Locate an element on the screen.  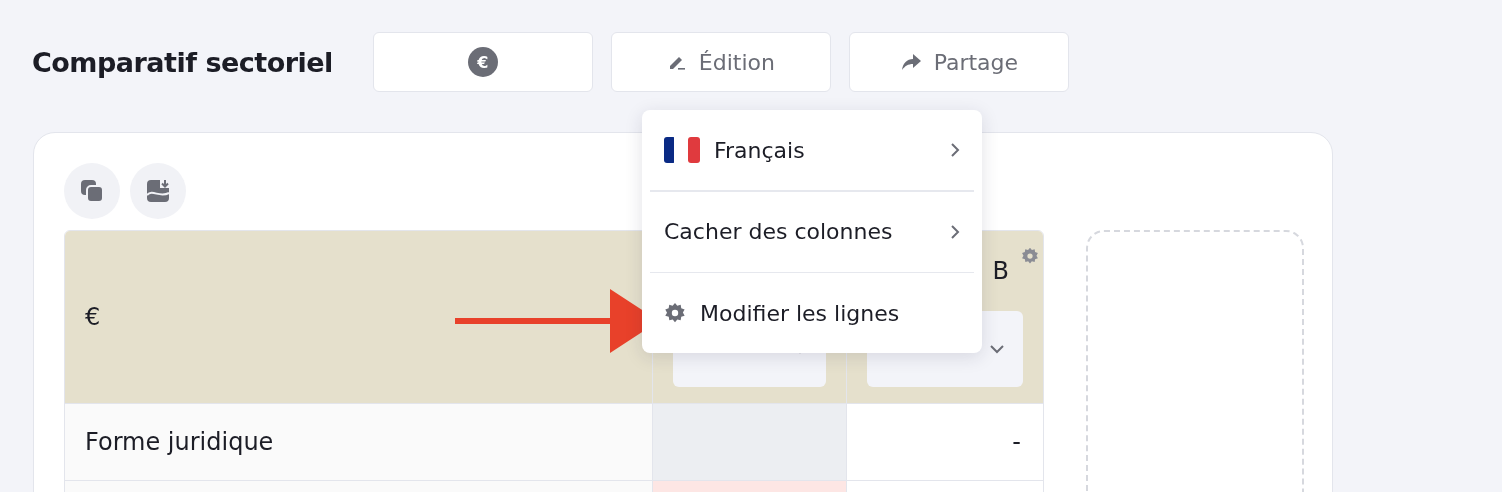
column-heading: € is located at coordinates (92, 317).